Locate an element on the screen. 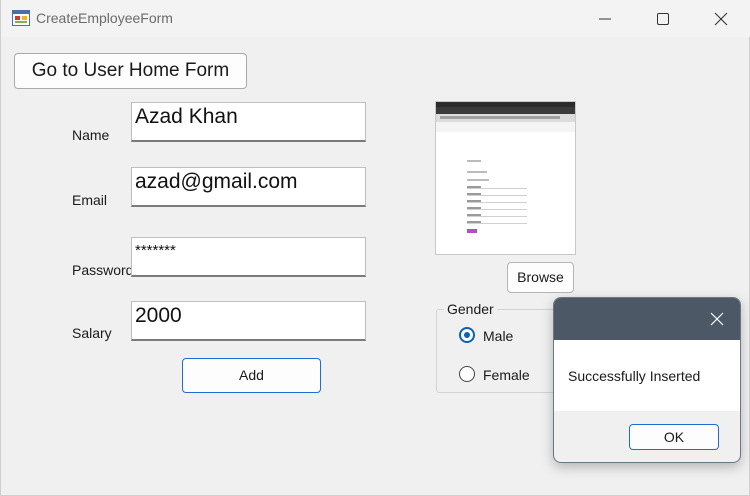 Image resolution: width=750 pixels, height=496 pixels. minimize-icon is located at coordinates (605, 19).